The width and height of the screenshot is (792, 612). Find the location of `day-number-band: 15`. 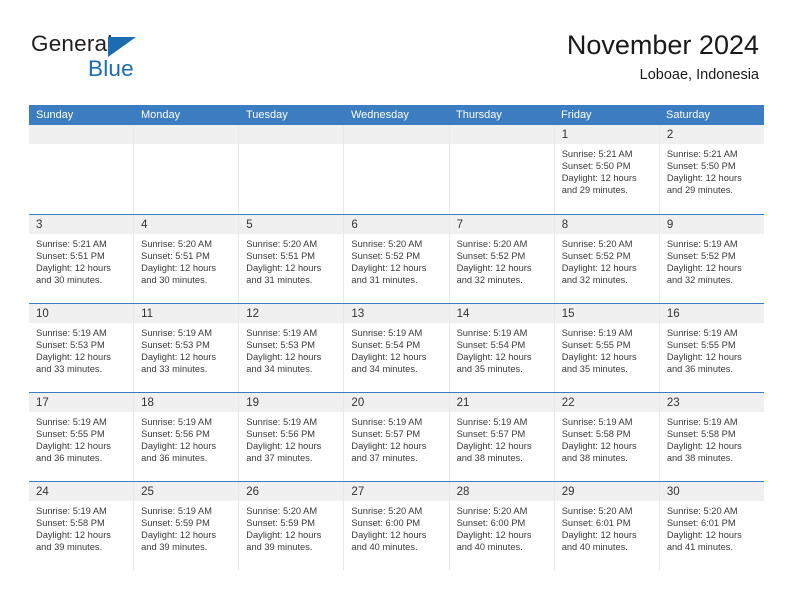

day-number-band: 15 is located at coordinates (606, 313).